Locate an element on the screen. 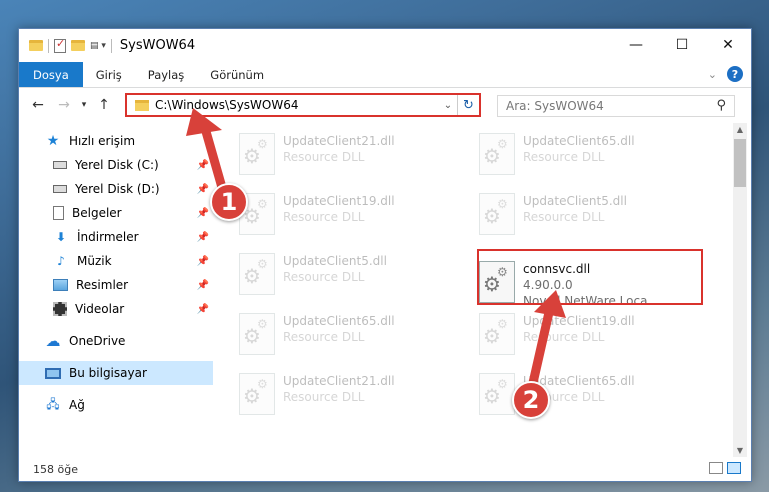  details-view-icon is located at coordinates (716, 468).